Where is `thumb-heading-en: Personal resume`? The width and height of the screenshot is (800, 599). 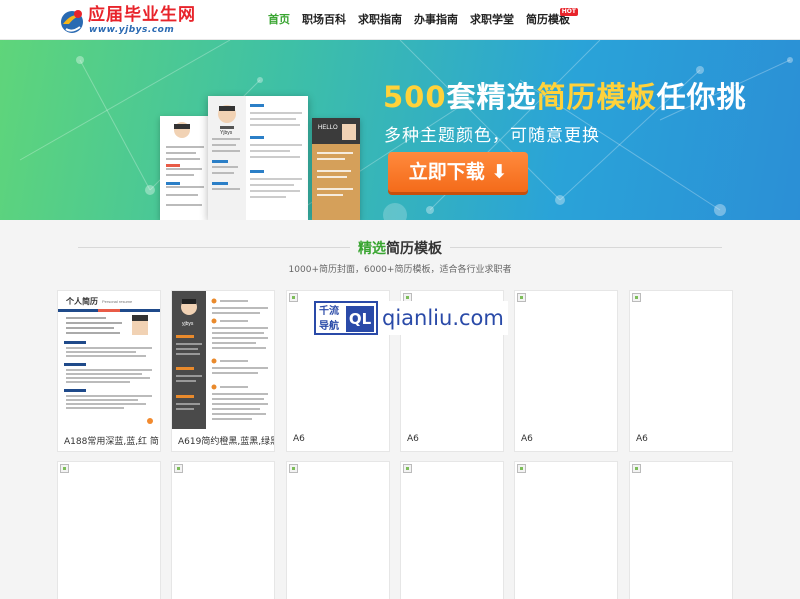 thumb-heading-en: Personal resume is located at coordinates (117, 301).